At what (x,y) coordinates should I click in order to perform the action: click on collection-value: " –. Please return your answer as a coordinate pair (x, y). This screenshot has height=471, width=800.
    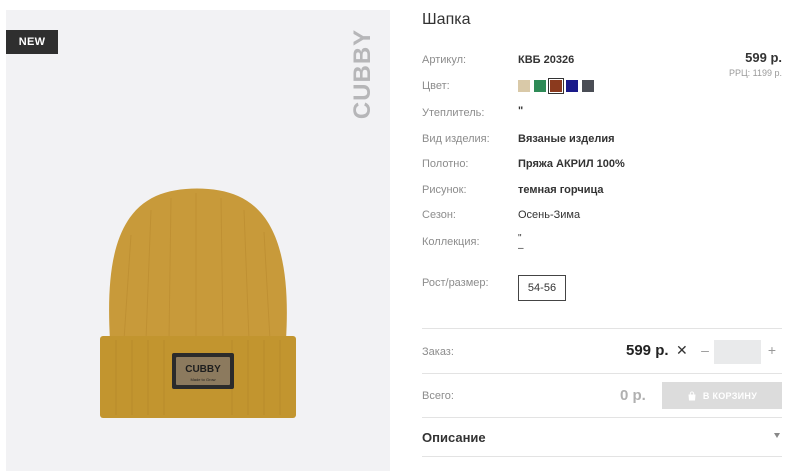
    Looking at the image, I should click on (521, 244).